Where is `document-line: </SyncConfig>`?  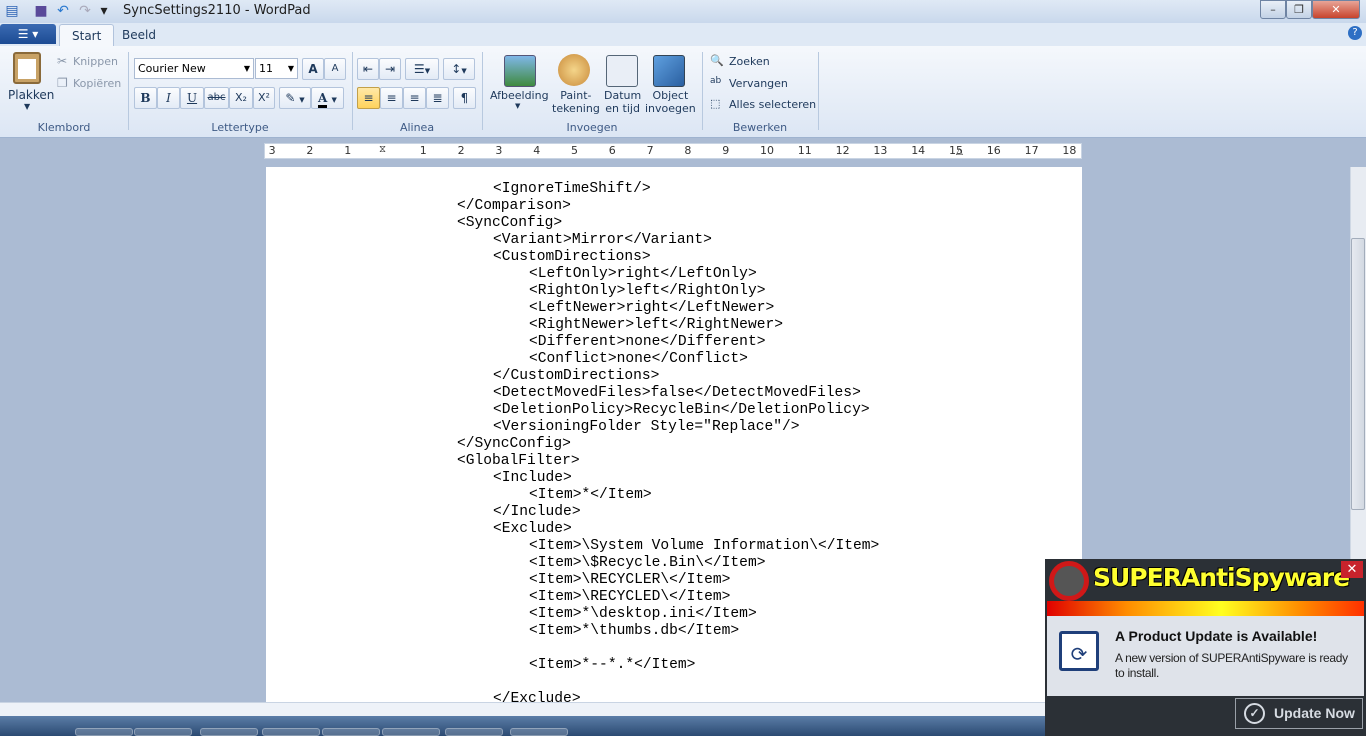 document-line: </SyncConfig> is located at coordinates (514, 444).